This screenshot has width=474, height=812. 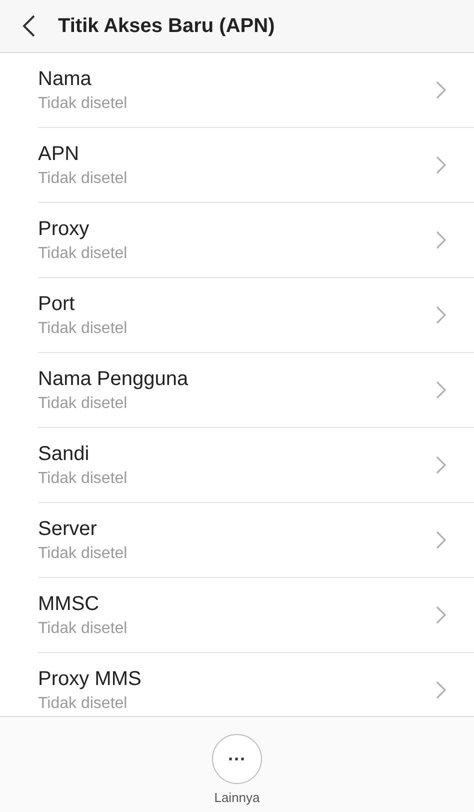 I want to click on settings-row: Port Tidak disetel, so click(x=256, y=315).